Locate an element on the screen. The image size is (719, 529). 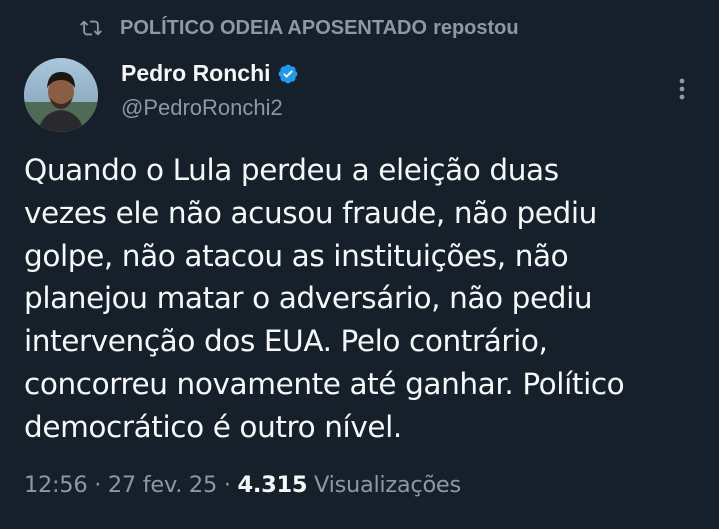
tweet-line: vezes ele não acusou fraude, não pediu is located at coordinates (310, 212).